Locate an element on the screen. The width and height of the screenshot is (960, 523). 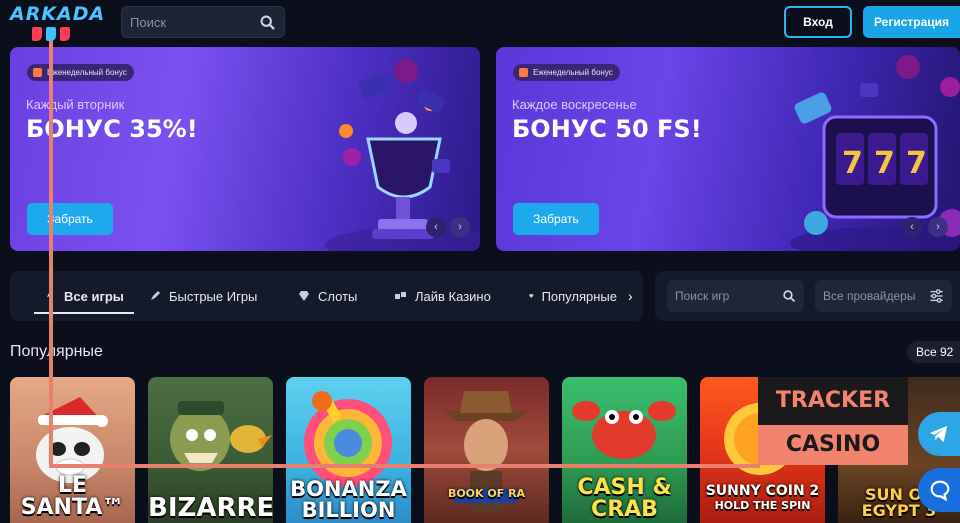
tab-live-casino: Лайв Казино is located at coordinates (443, 296).